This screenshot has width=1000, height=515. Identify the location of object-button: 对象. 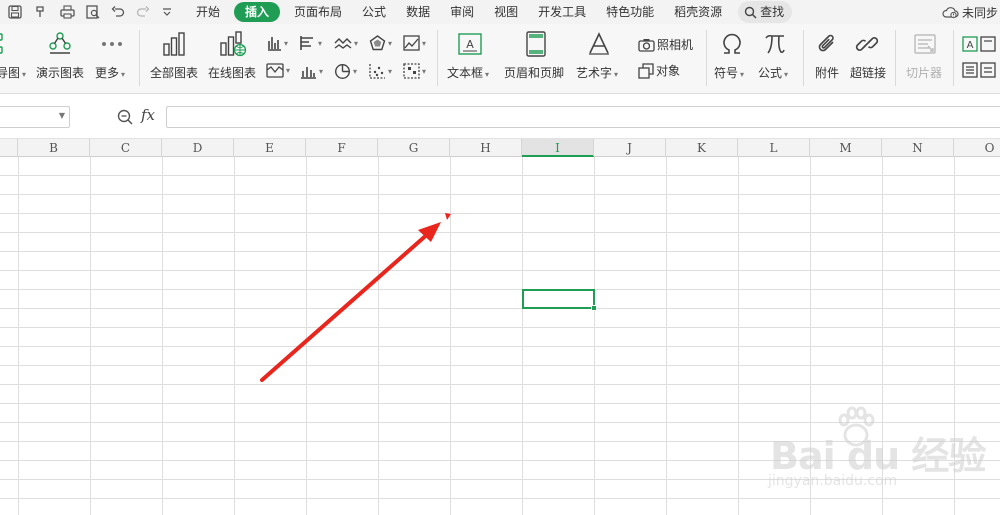
(659, 70).